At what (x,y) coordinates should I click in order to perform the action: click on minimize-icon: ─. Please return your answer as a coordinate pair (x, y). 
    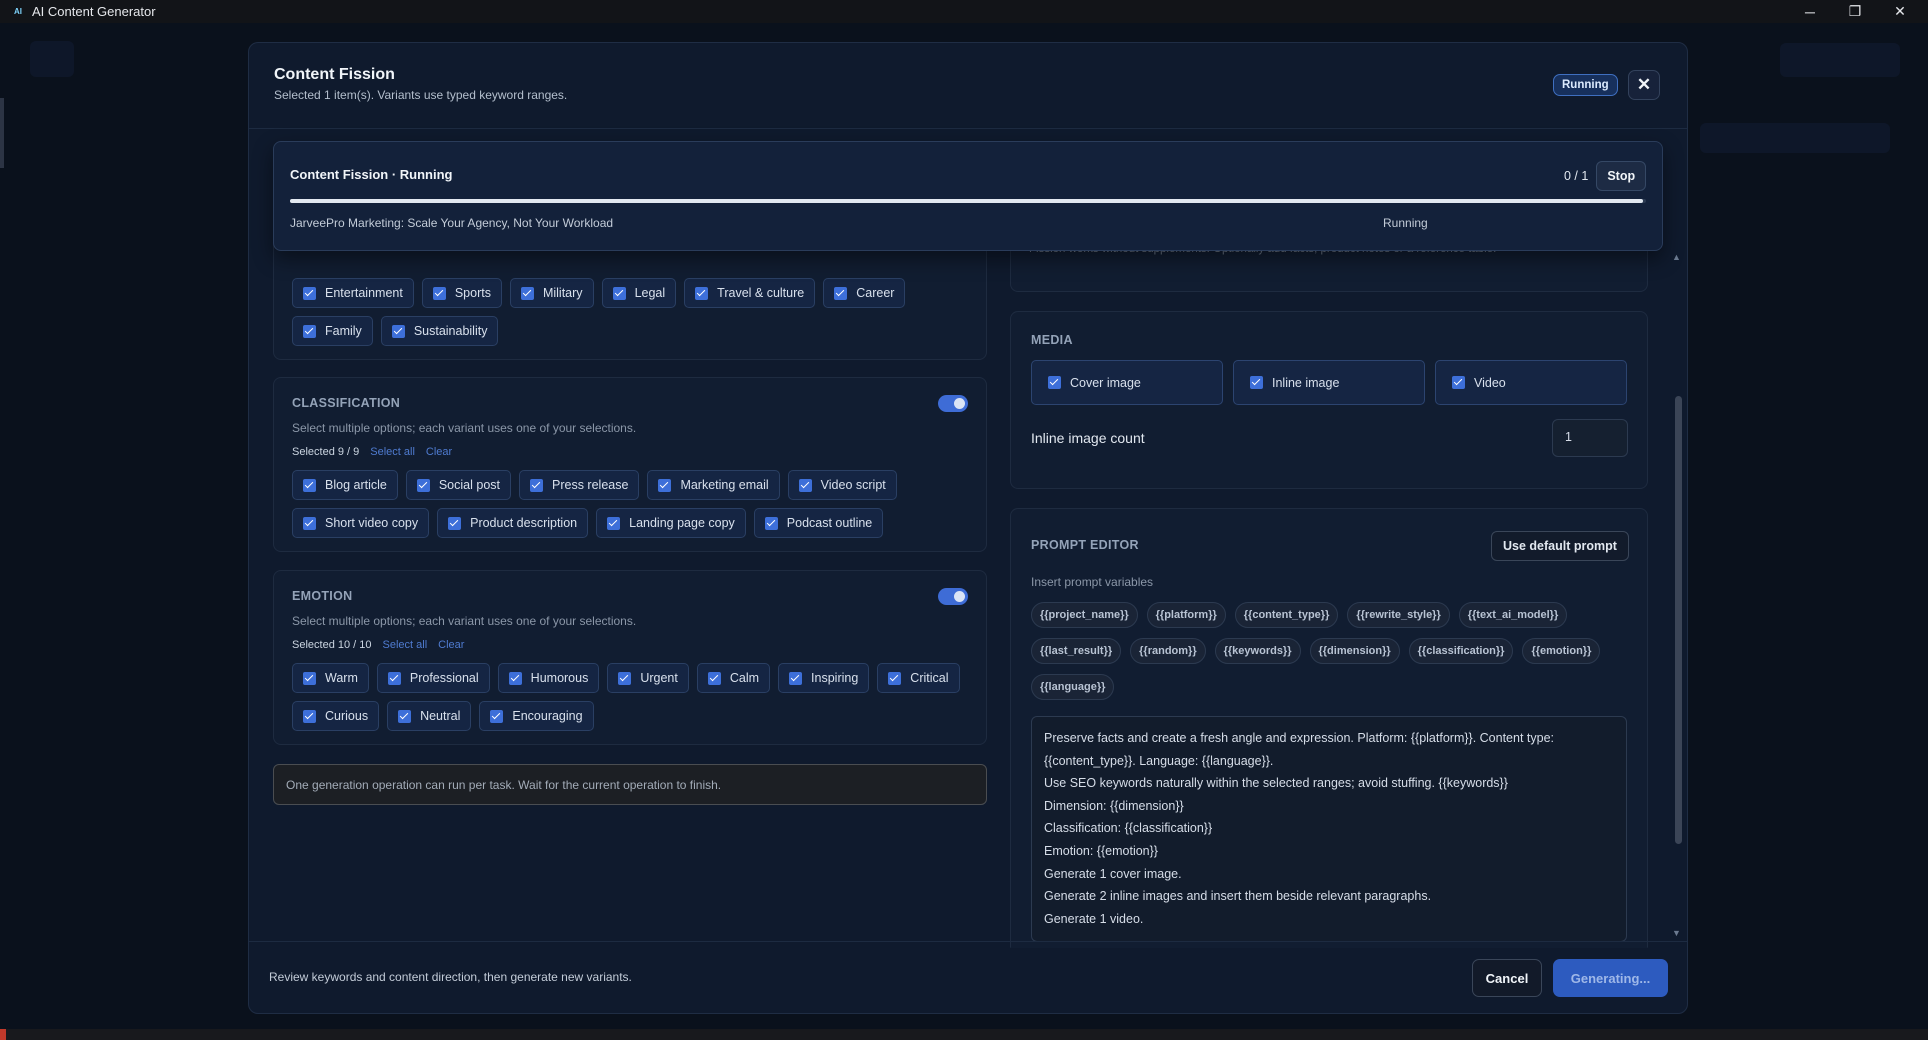
    Looking at the image, I should click on (1810, 11).